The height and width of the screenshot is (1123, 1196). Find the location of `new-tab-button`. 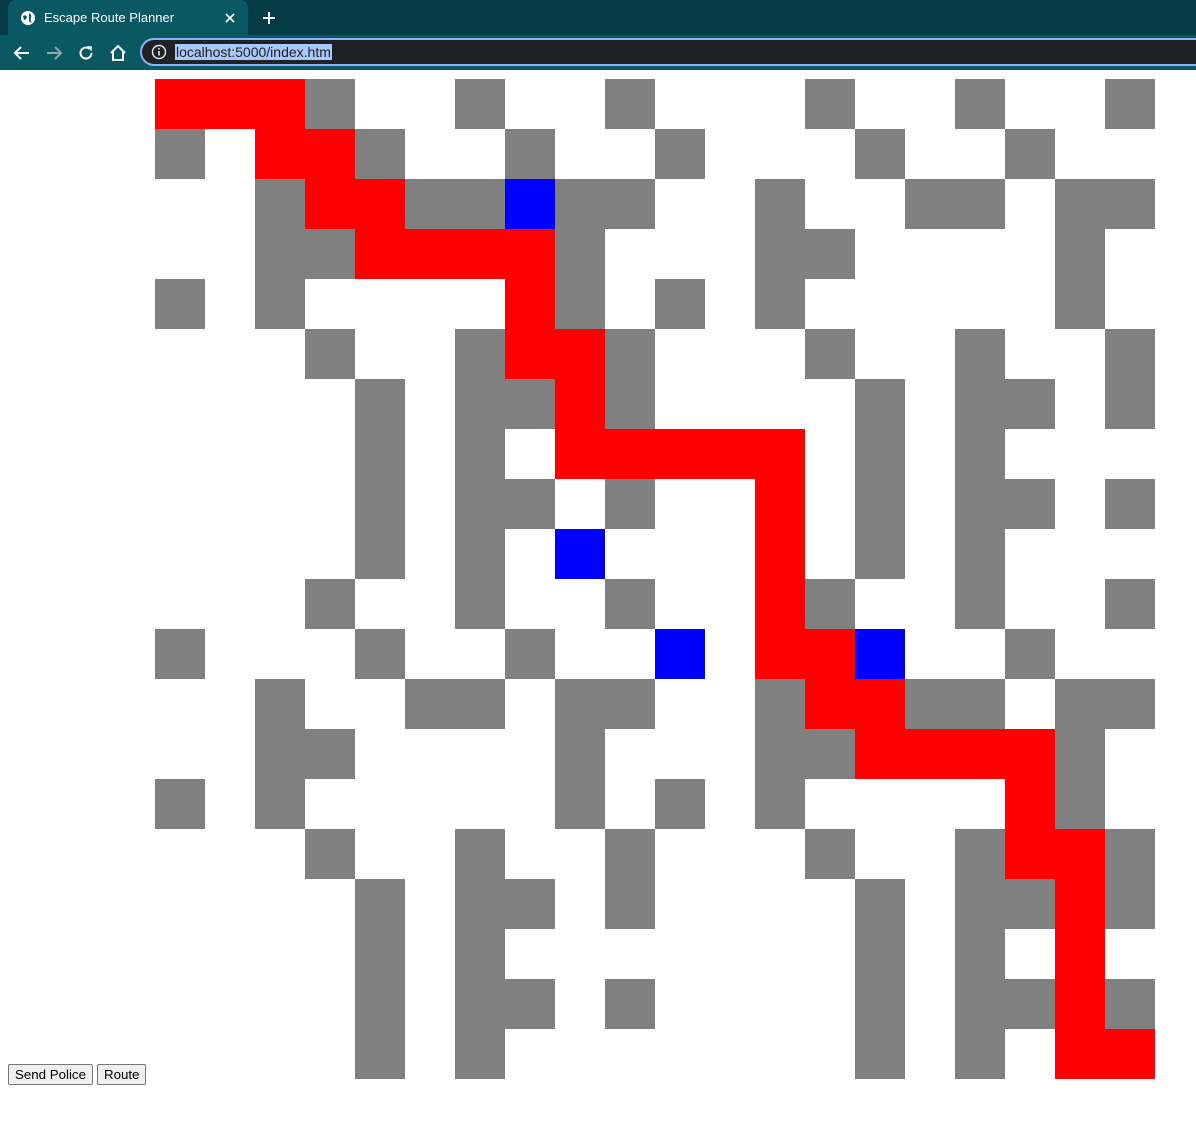

new-tab-button is located at coordinates (269, 18).